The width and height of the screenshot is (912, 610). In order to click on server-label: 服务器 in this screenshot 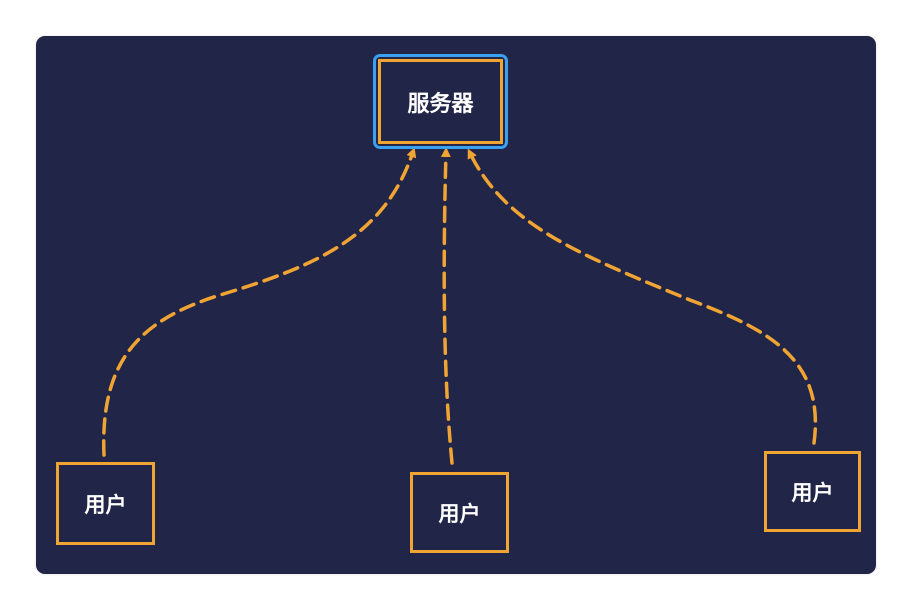, I will do `click(440, 104)`.